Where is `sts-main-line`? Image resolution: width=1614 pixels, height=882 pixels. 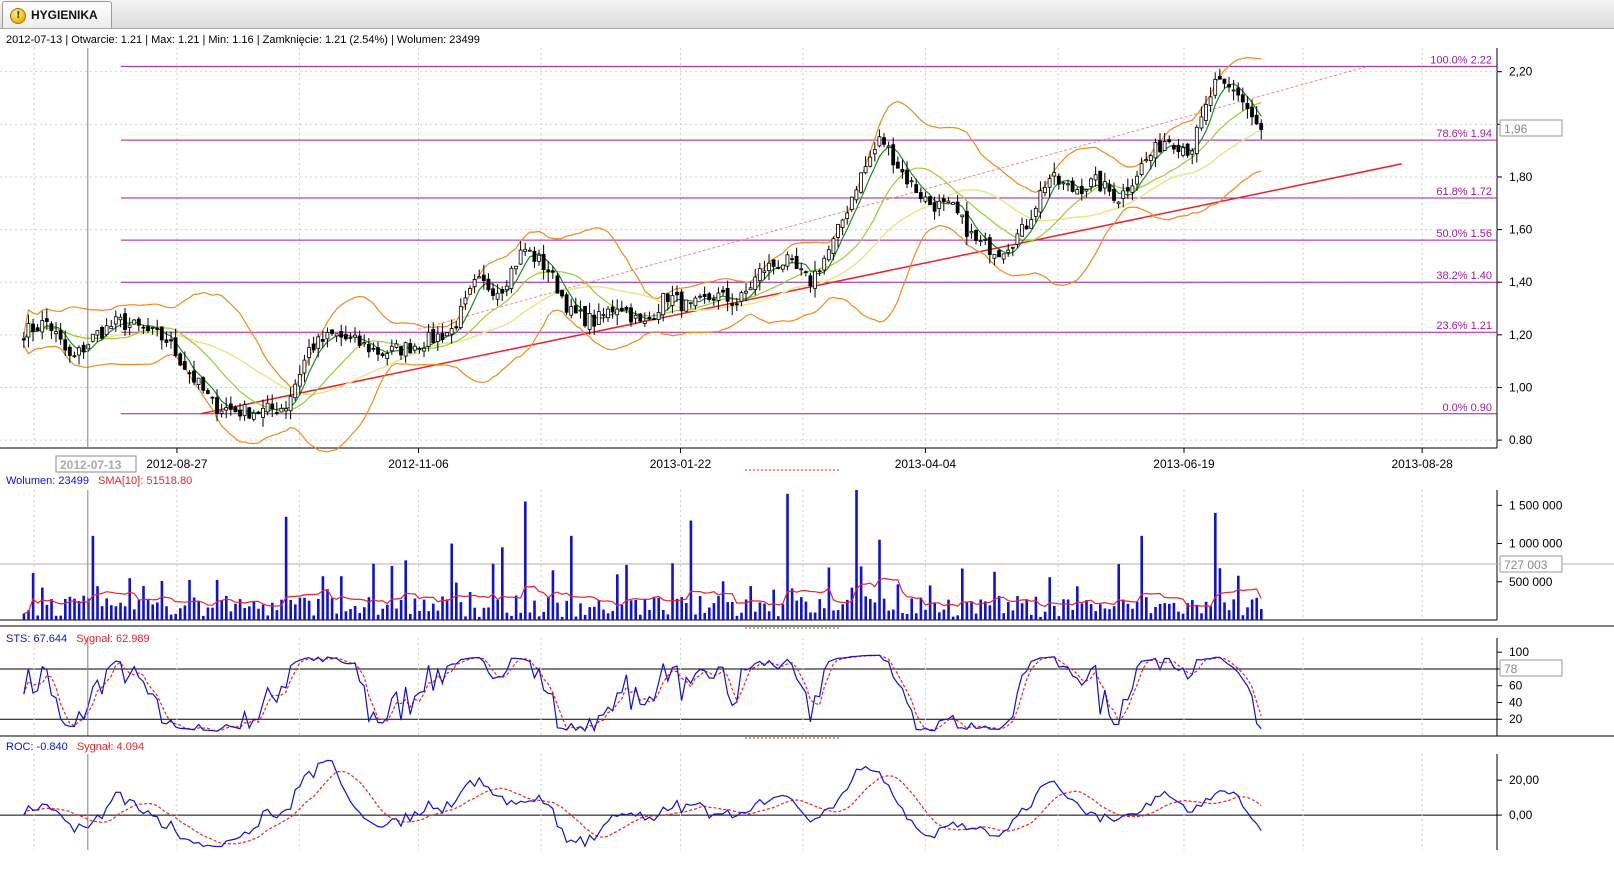
sts-main-line is located at coordinates (642, 693).